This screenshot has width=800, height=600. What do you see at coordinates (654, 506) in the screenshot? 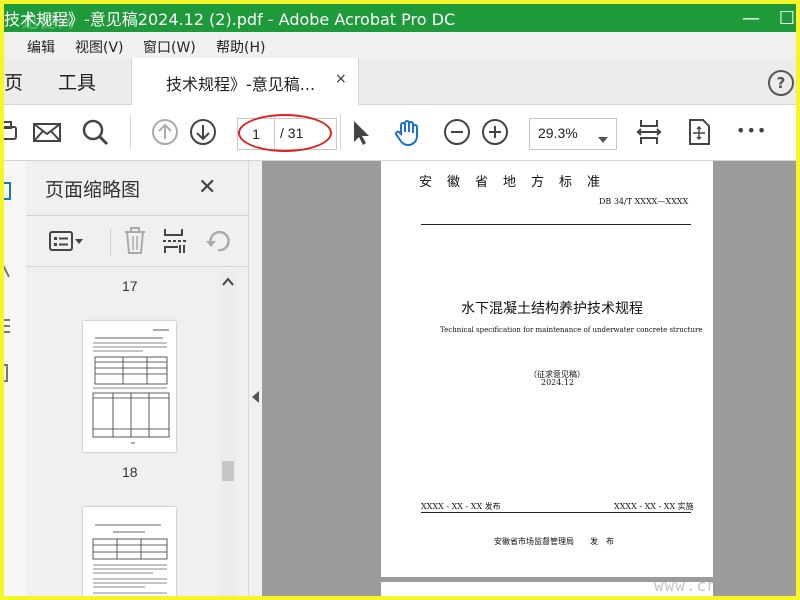
I see `implement-date: XXXX - XX - XX 实施` at bounding box center [654, 506].